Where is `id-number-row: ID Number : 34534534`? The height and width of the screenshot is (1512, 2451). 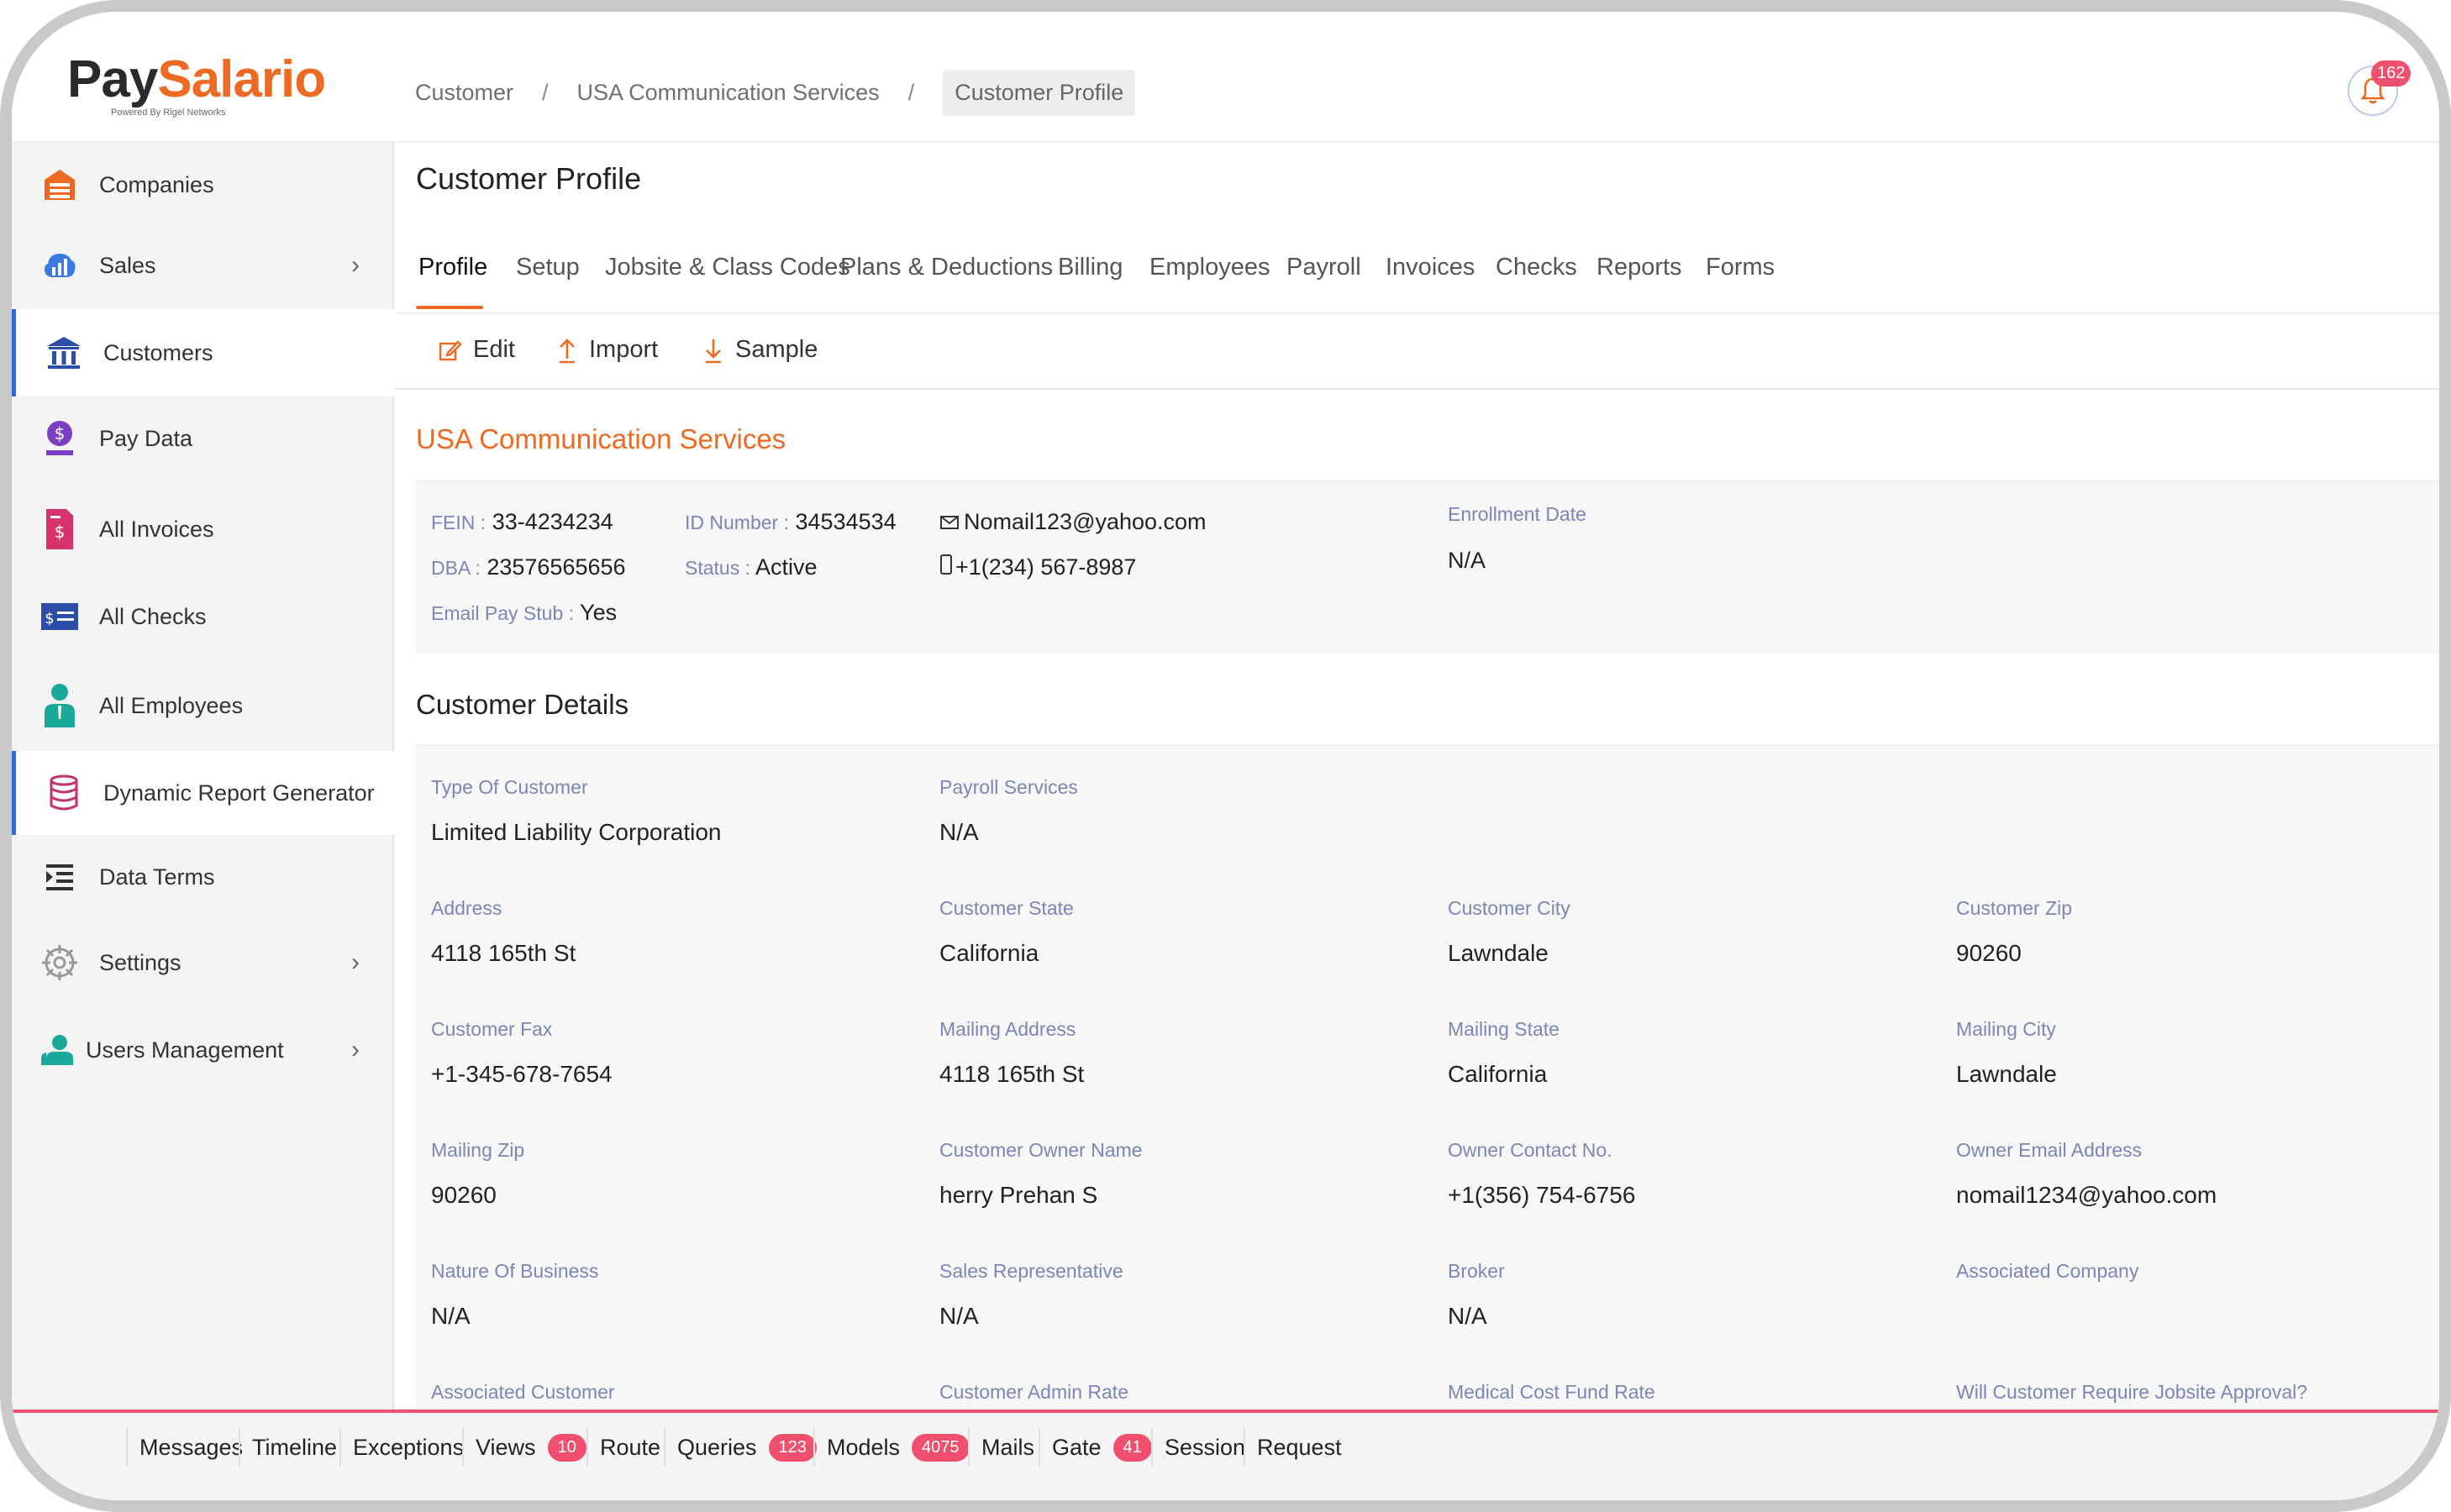 id-number-row: ID Number : 34534534 is located at coordinates (791, 522).